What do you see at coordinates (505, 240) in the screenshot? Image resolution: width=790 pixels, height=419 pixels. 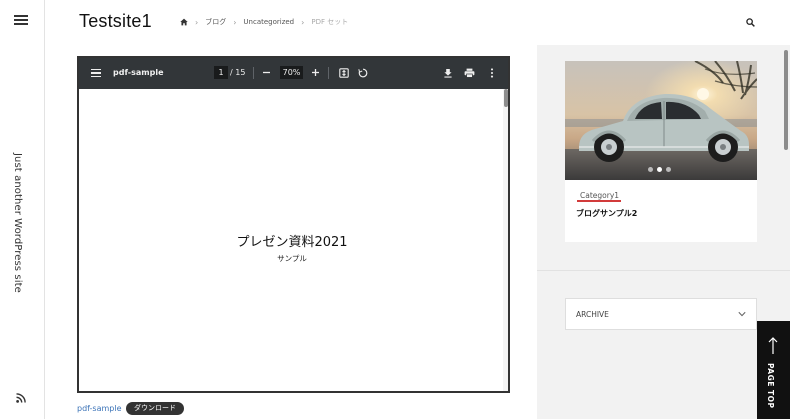 I see `pdf-scrollbar` at bounding box center [505, 240].